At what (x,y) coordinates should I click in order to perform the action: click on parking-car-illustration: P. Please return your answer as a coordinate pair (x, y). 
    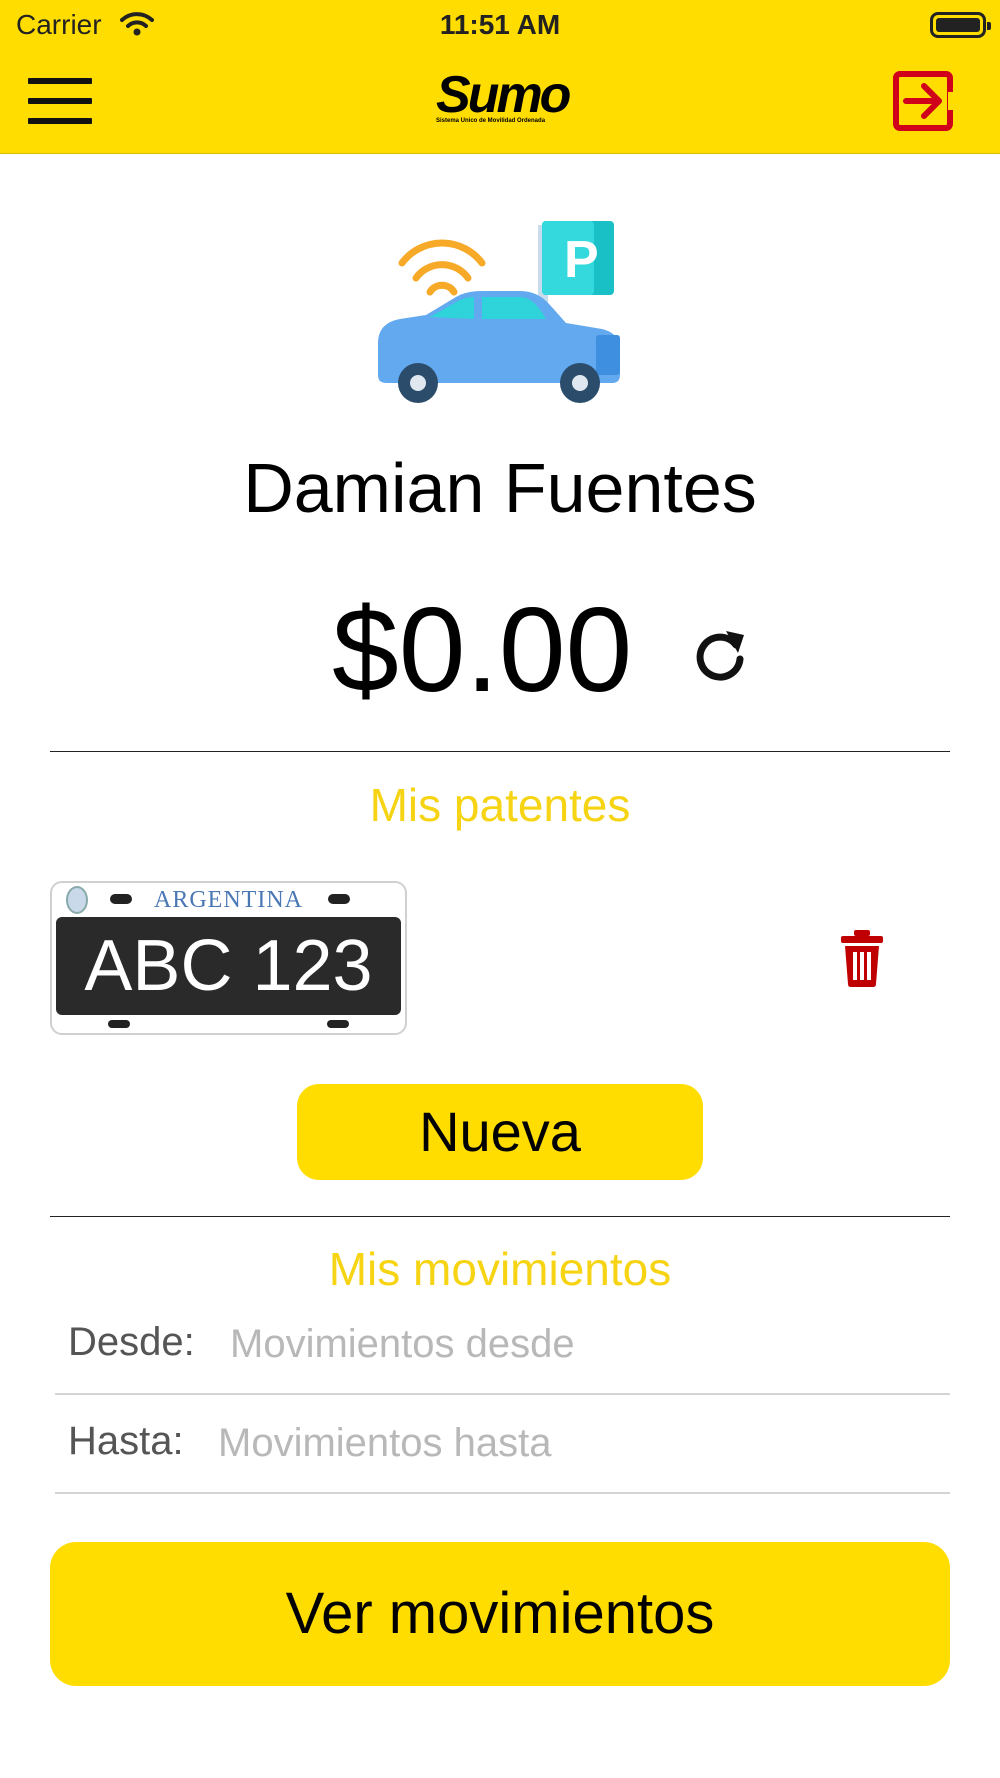
    Looking at the image, I should click on (499, 312).